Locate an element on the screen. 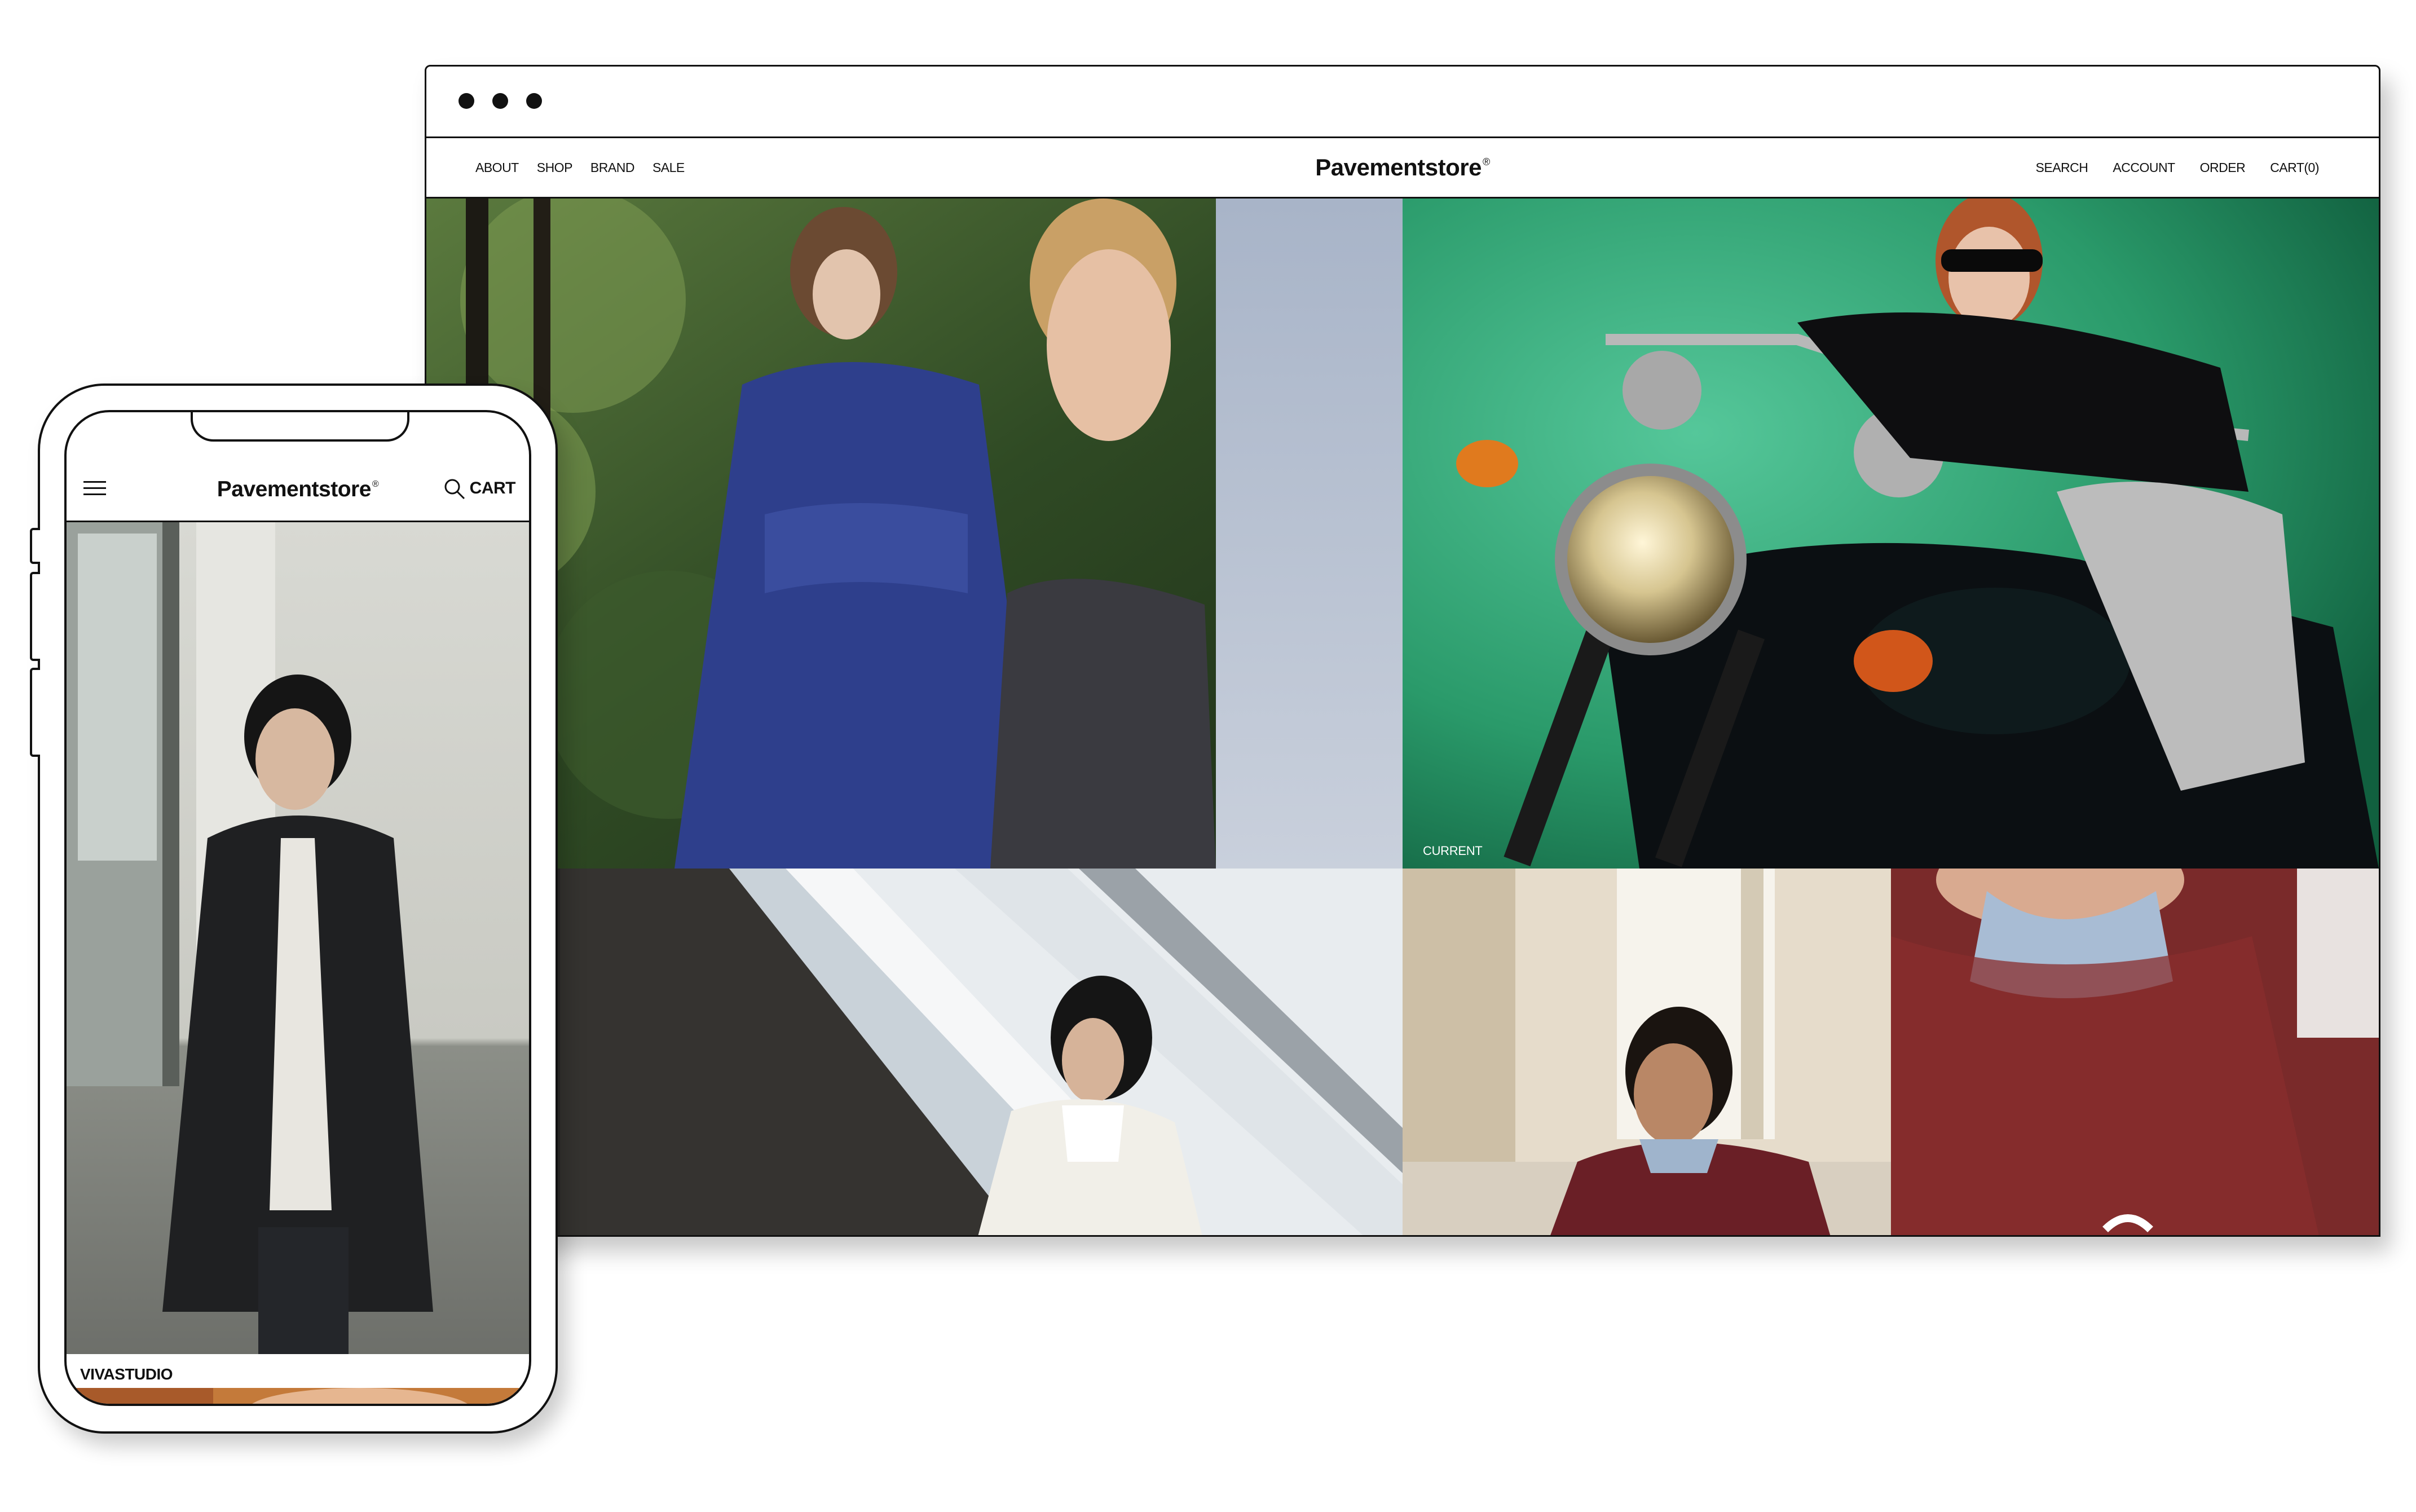 This screenshot has height=1512, width=2416. nav-cart-link: CART(0) is located at coordinates (2294, 168).